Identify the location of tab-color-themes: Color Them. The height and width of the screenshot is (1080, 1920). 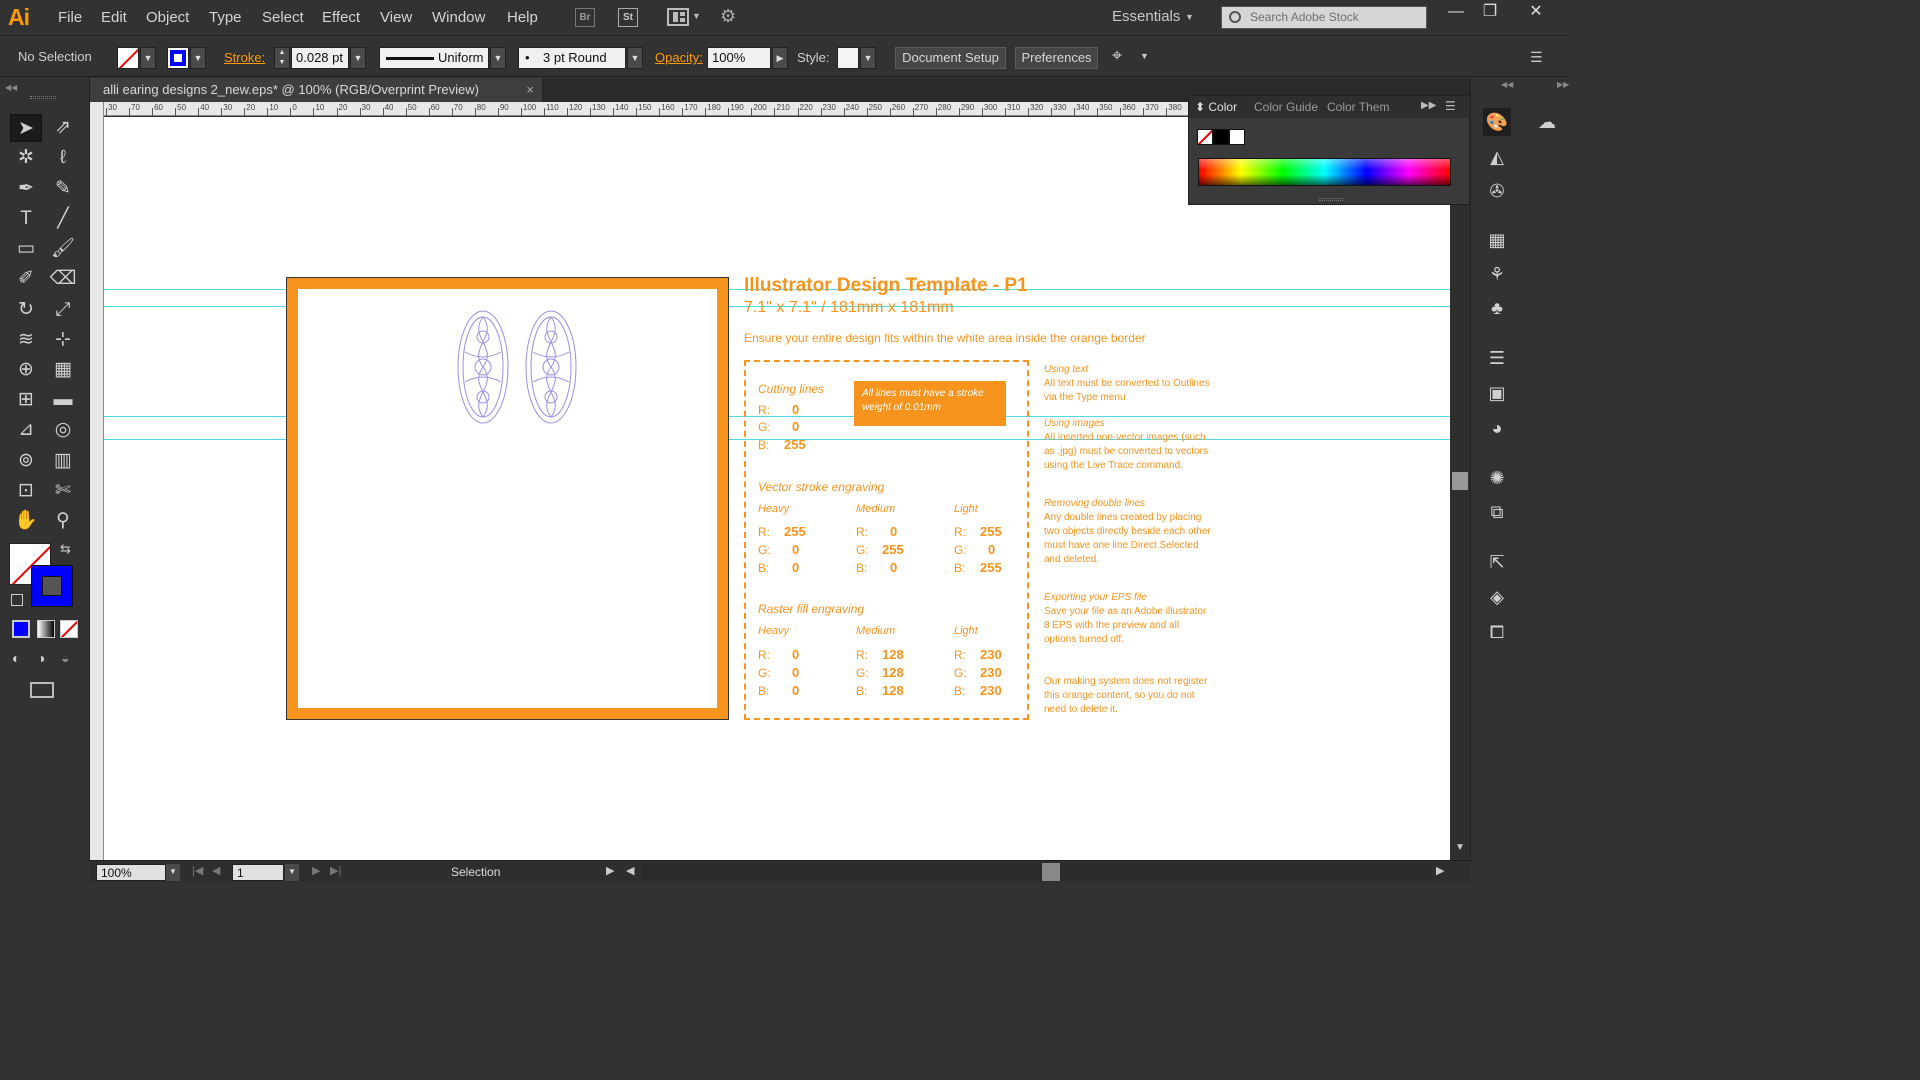
(1358, 107).